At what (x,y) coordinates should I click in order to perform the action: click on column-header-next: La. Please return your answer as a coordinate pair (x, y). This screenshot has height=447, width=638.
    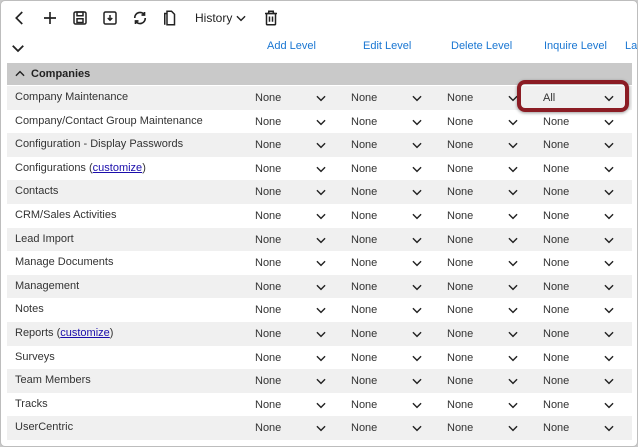
    Looking at the image, I should click on (631, 46).